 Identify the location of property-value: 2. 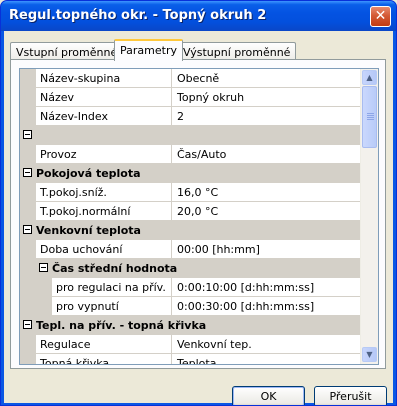
(267, 117).